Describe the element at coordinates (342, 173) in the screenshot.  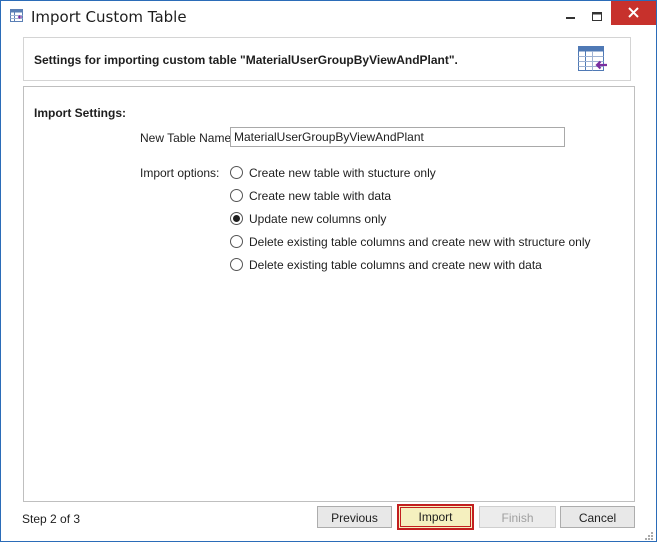
I see `option-label: Create new table with stucture only` at that location.